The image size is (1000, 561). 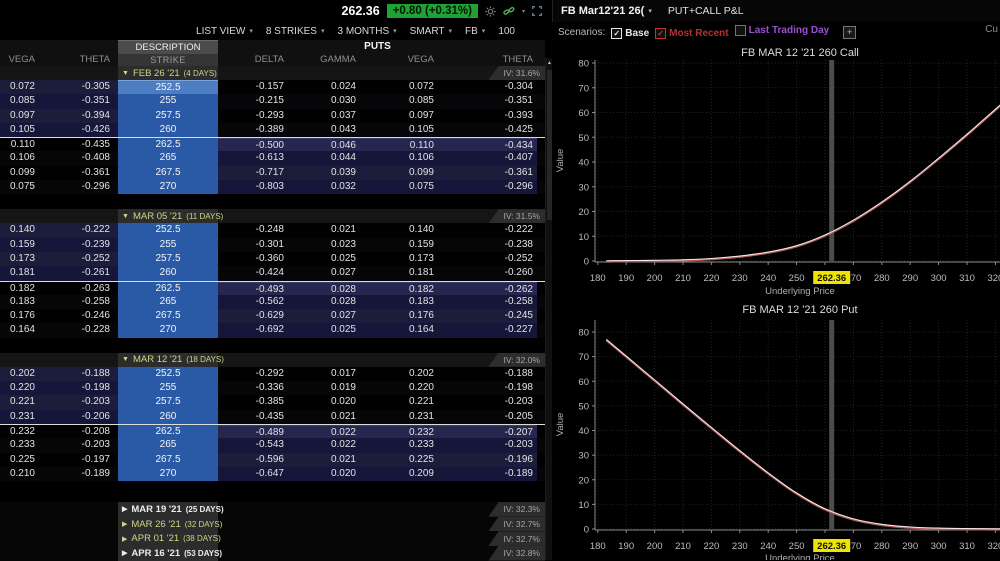 I want to click on option-row-252.5: 0.202 -0.188 252.5 -0.292 0.017 0.202 -0.188, so click(x=272, y=374).